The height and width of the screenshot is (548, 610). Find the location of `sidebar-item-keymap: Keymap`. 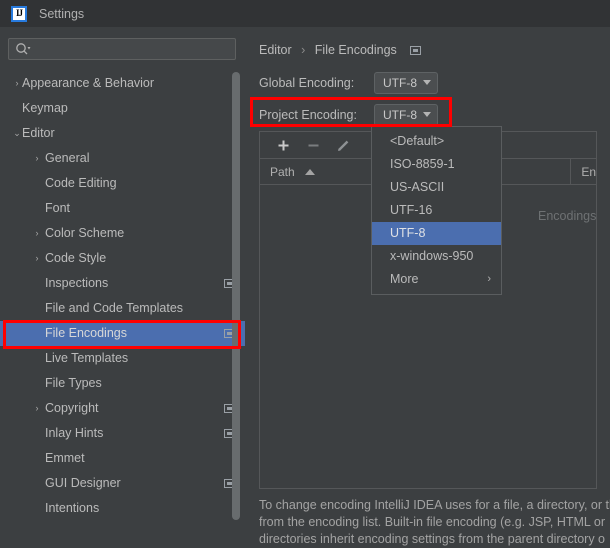

sidebar-item-keymap: Keymap is located at coordinates (122, 108).